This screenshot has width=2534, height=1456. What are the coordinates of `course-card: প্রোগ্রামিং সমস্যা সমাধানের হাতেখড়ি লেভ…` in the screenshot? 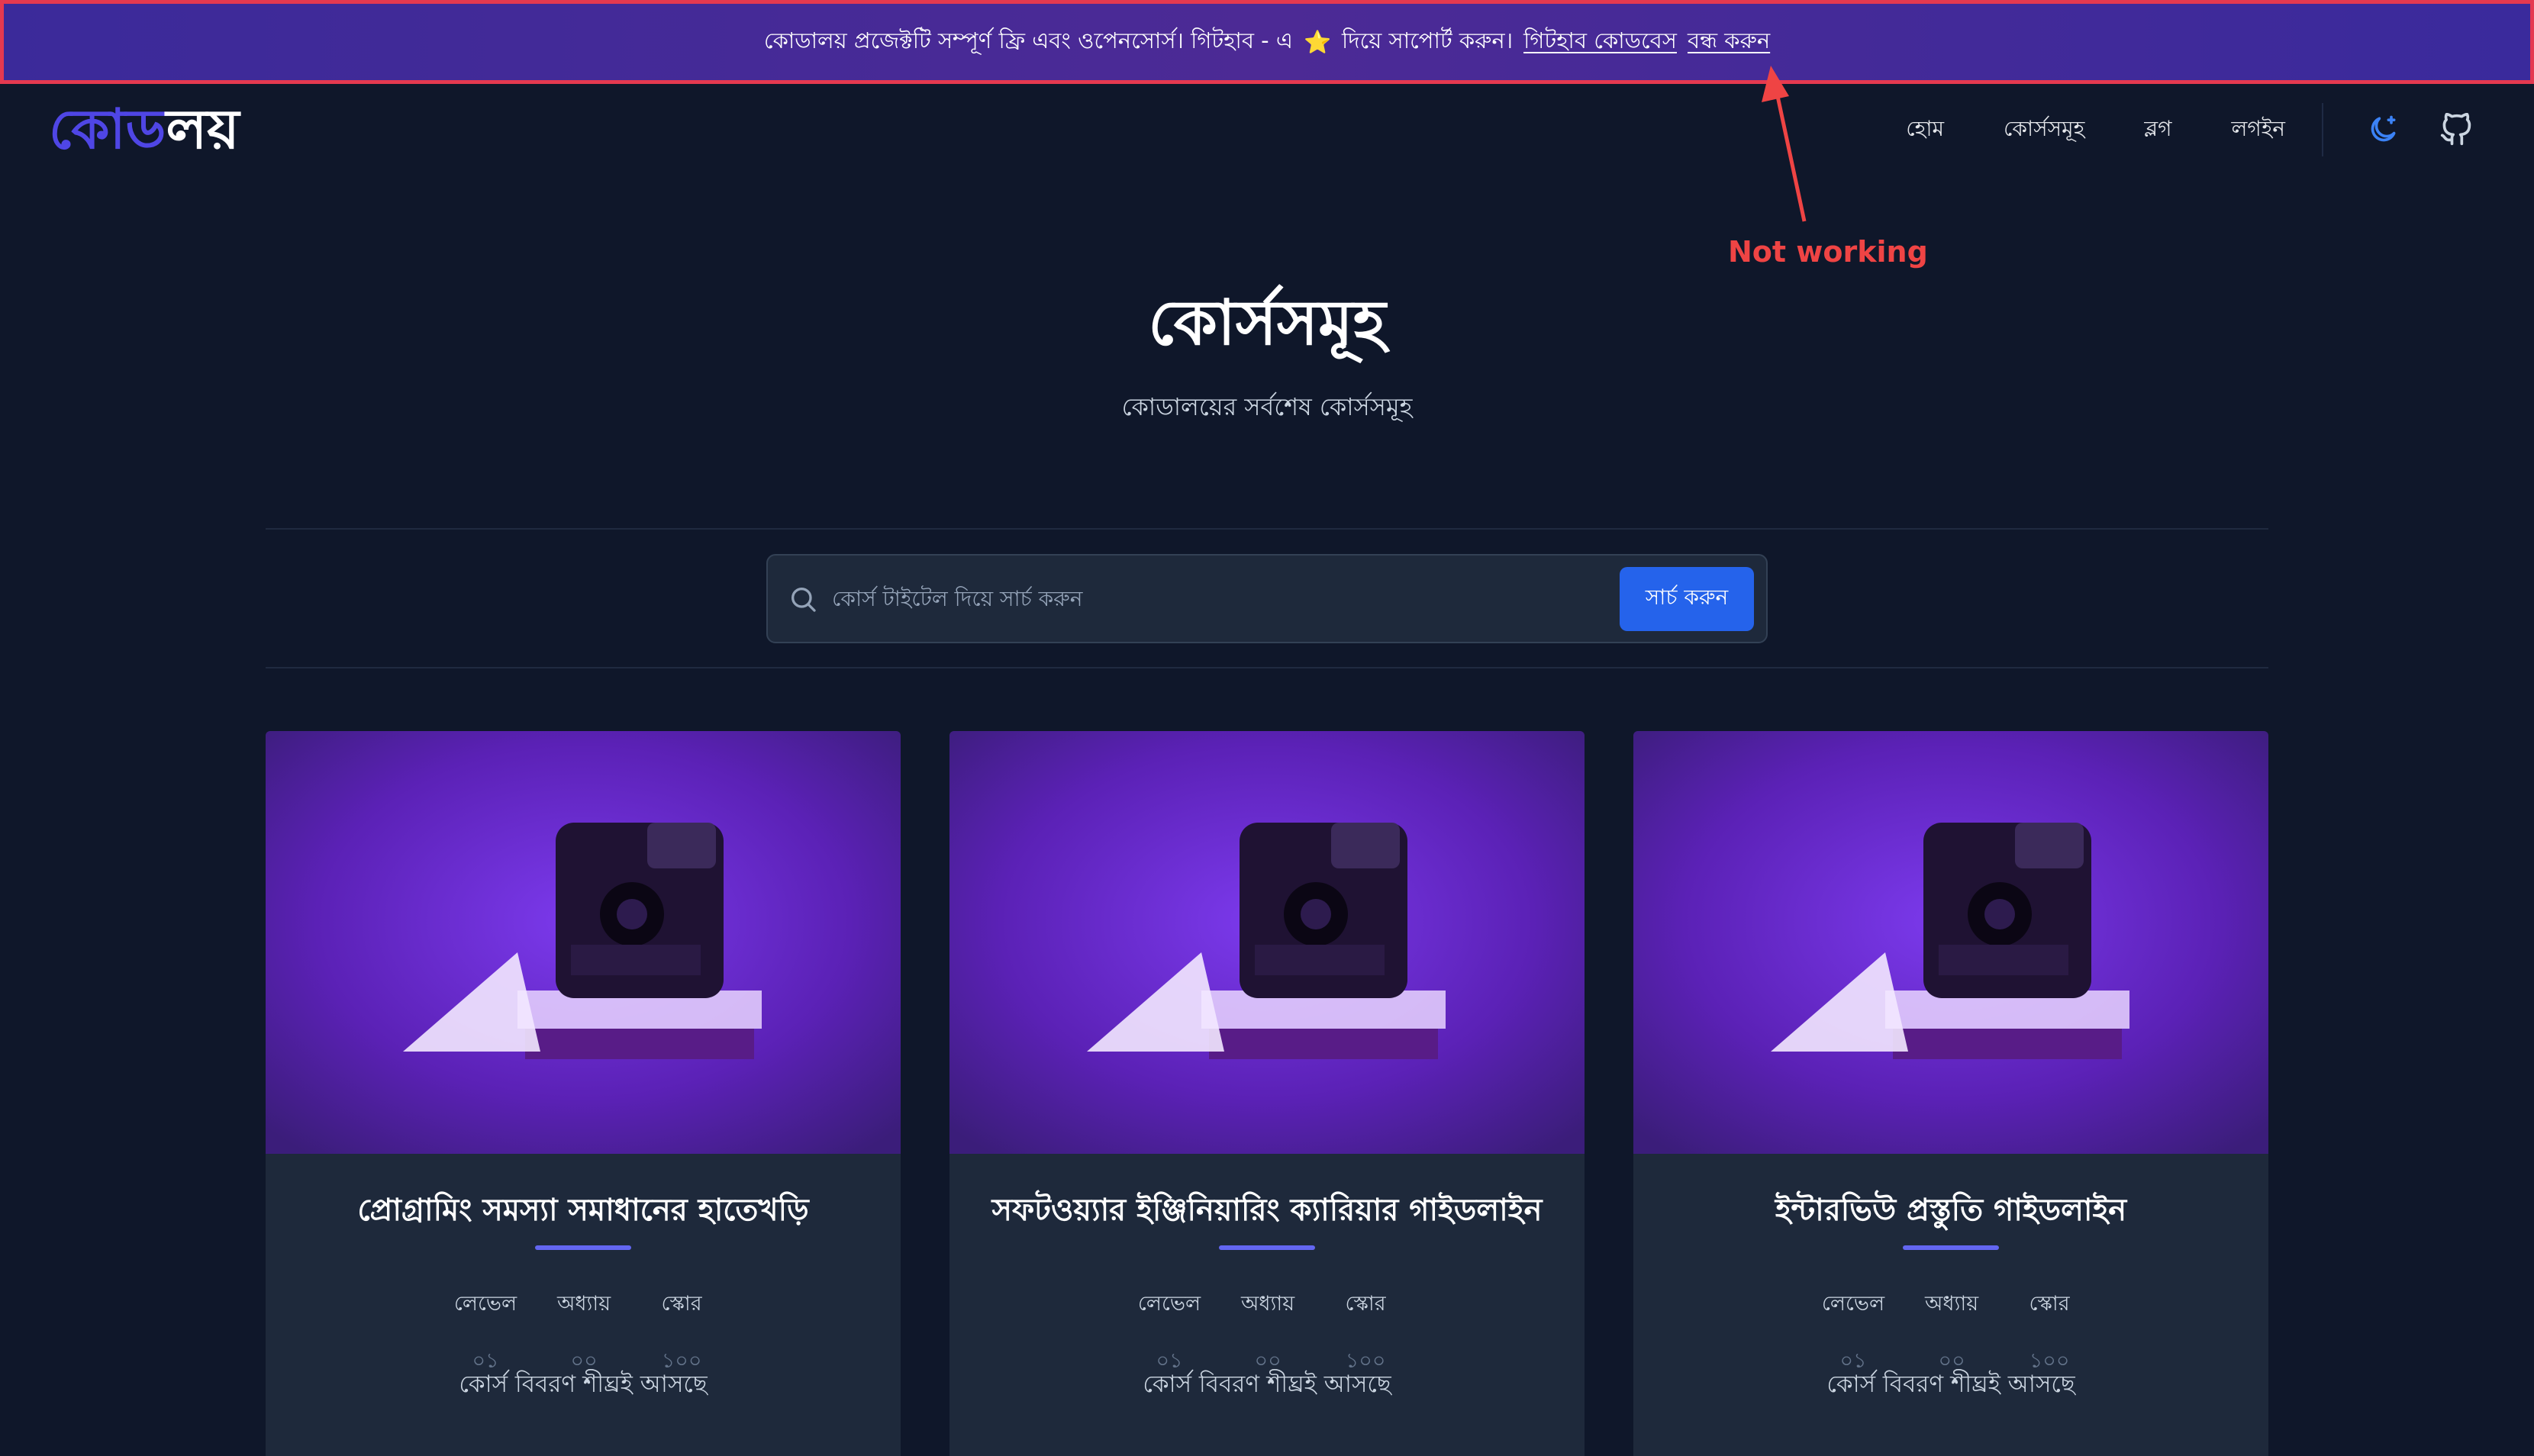 It's located at (583, 1093).